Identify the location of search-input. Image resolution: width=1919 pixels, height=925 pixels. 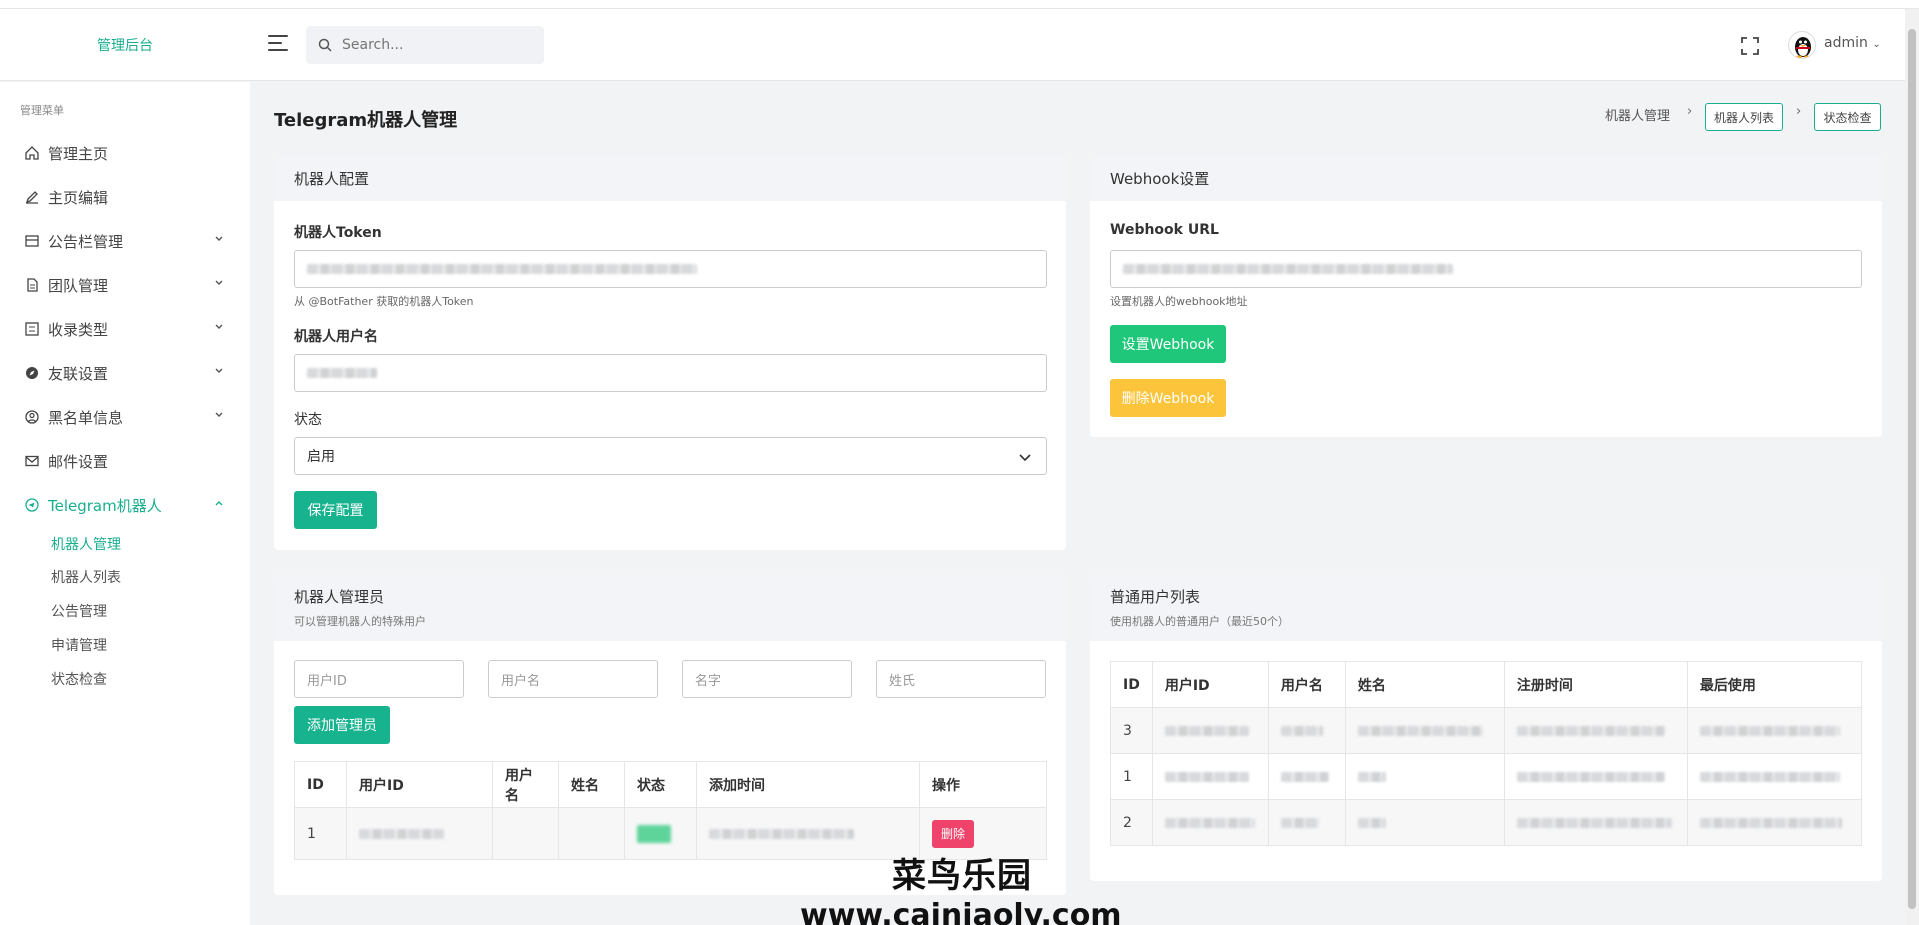
(437, 45).